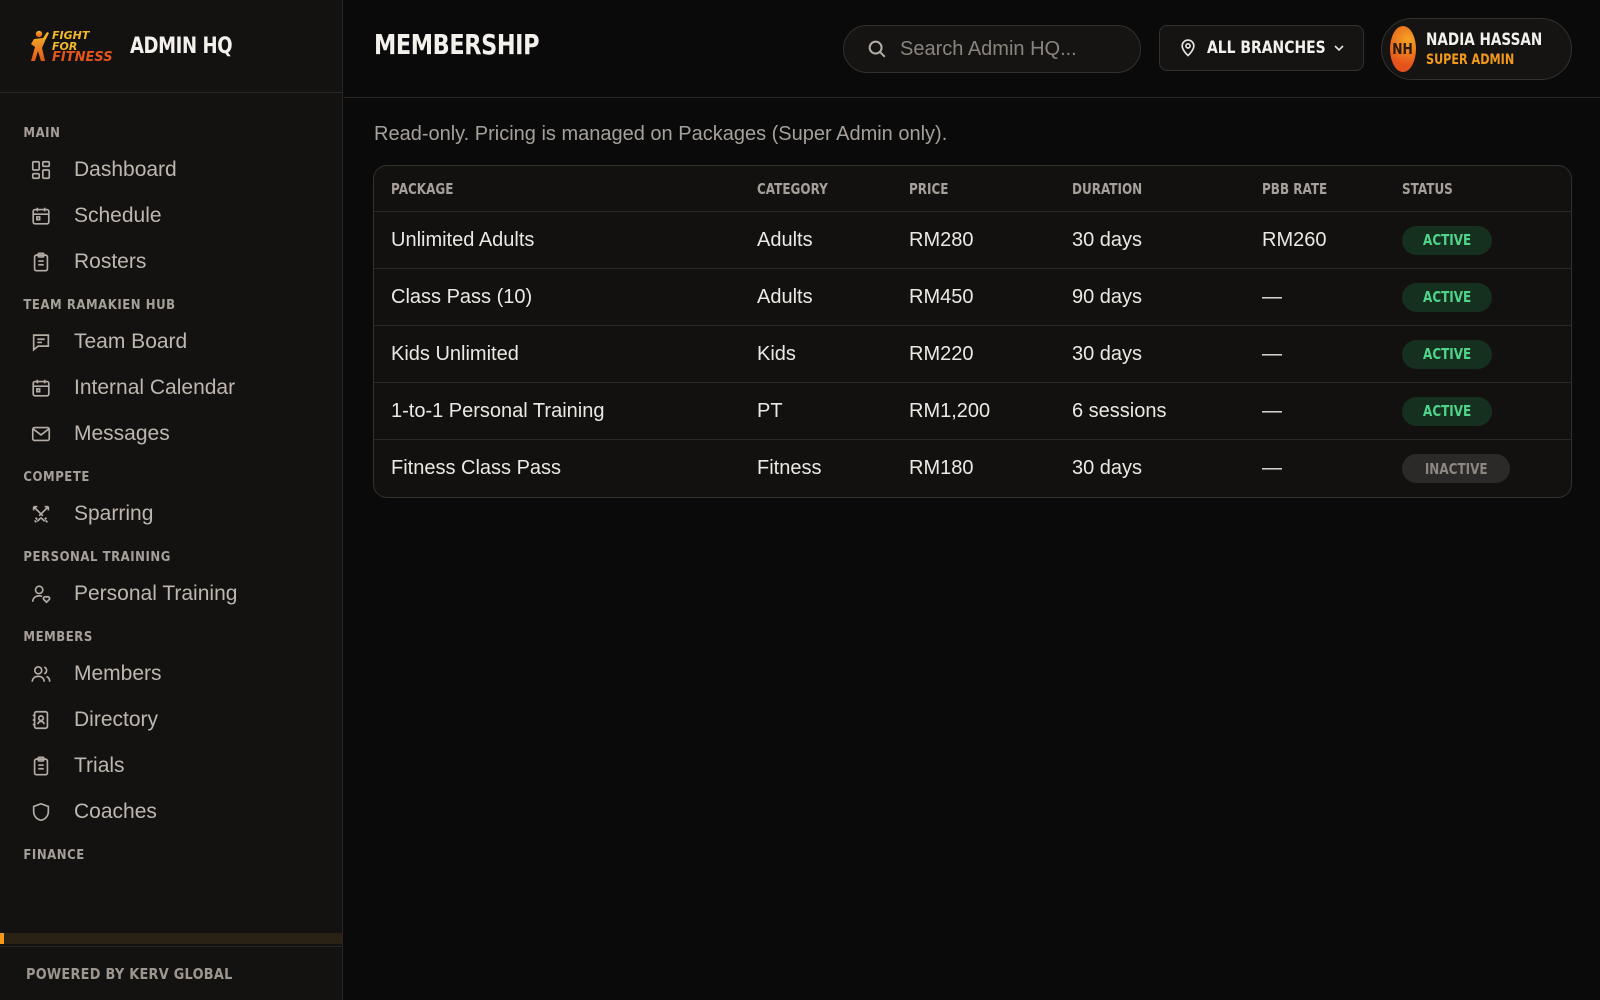 This screenshot has width=1600, height=1000. I want to click on user-menu: NH NADIA HASSAN SUPER ADMIN, so click(1476, 49).